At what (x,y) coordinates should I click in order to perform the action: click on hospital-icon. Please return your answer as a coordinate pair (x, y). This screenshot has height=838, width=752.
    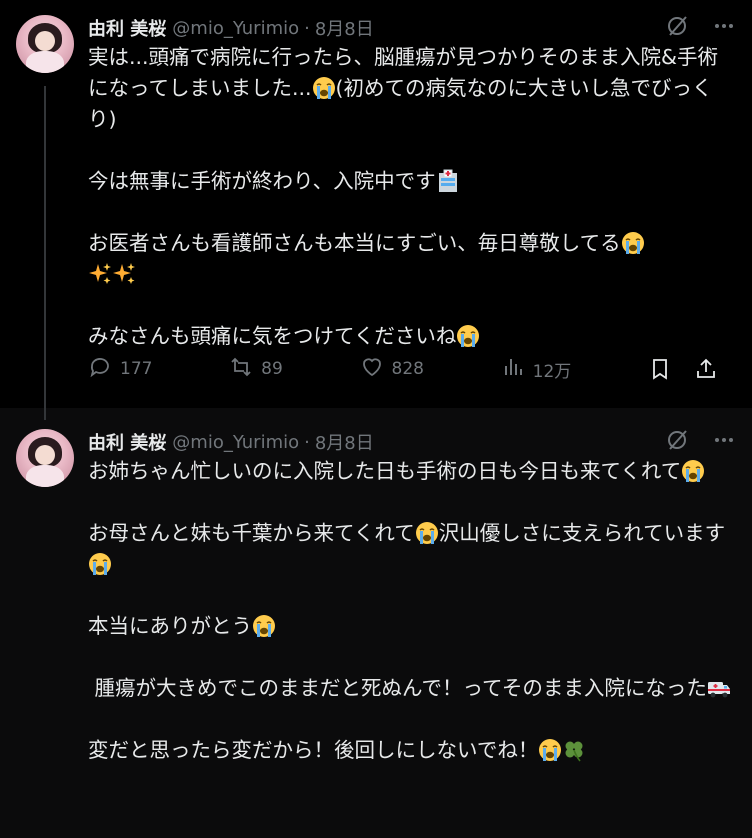
    Looking at the image, I should click on (448, 181).